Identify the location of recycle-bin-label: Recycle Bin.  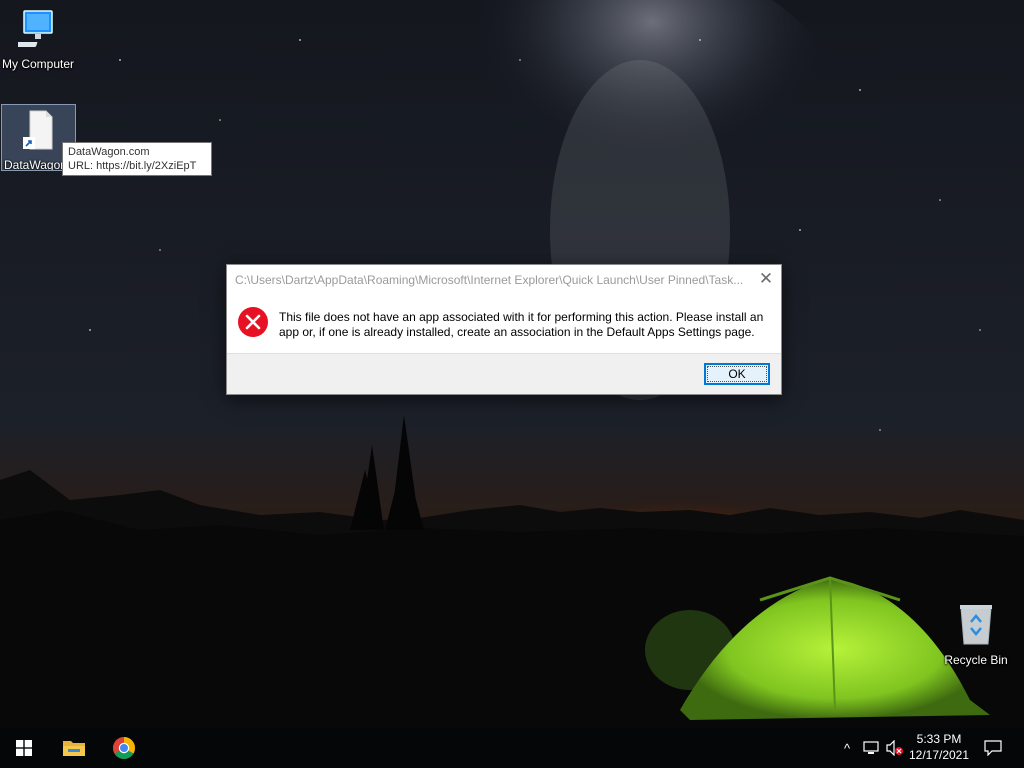
(976, 660).